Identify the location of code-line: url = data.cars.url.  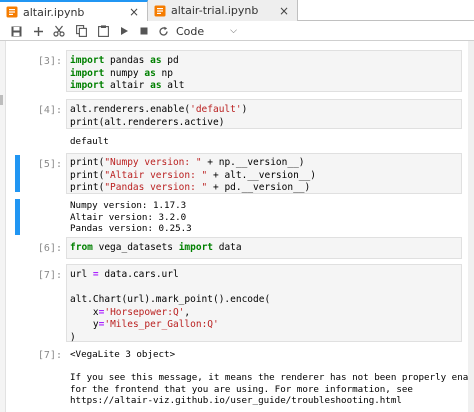
(124, 274).